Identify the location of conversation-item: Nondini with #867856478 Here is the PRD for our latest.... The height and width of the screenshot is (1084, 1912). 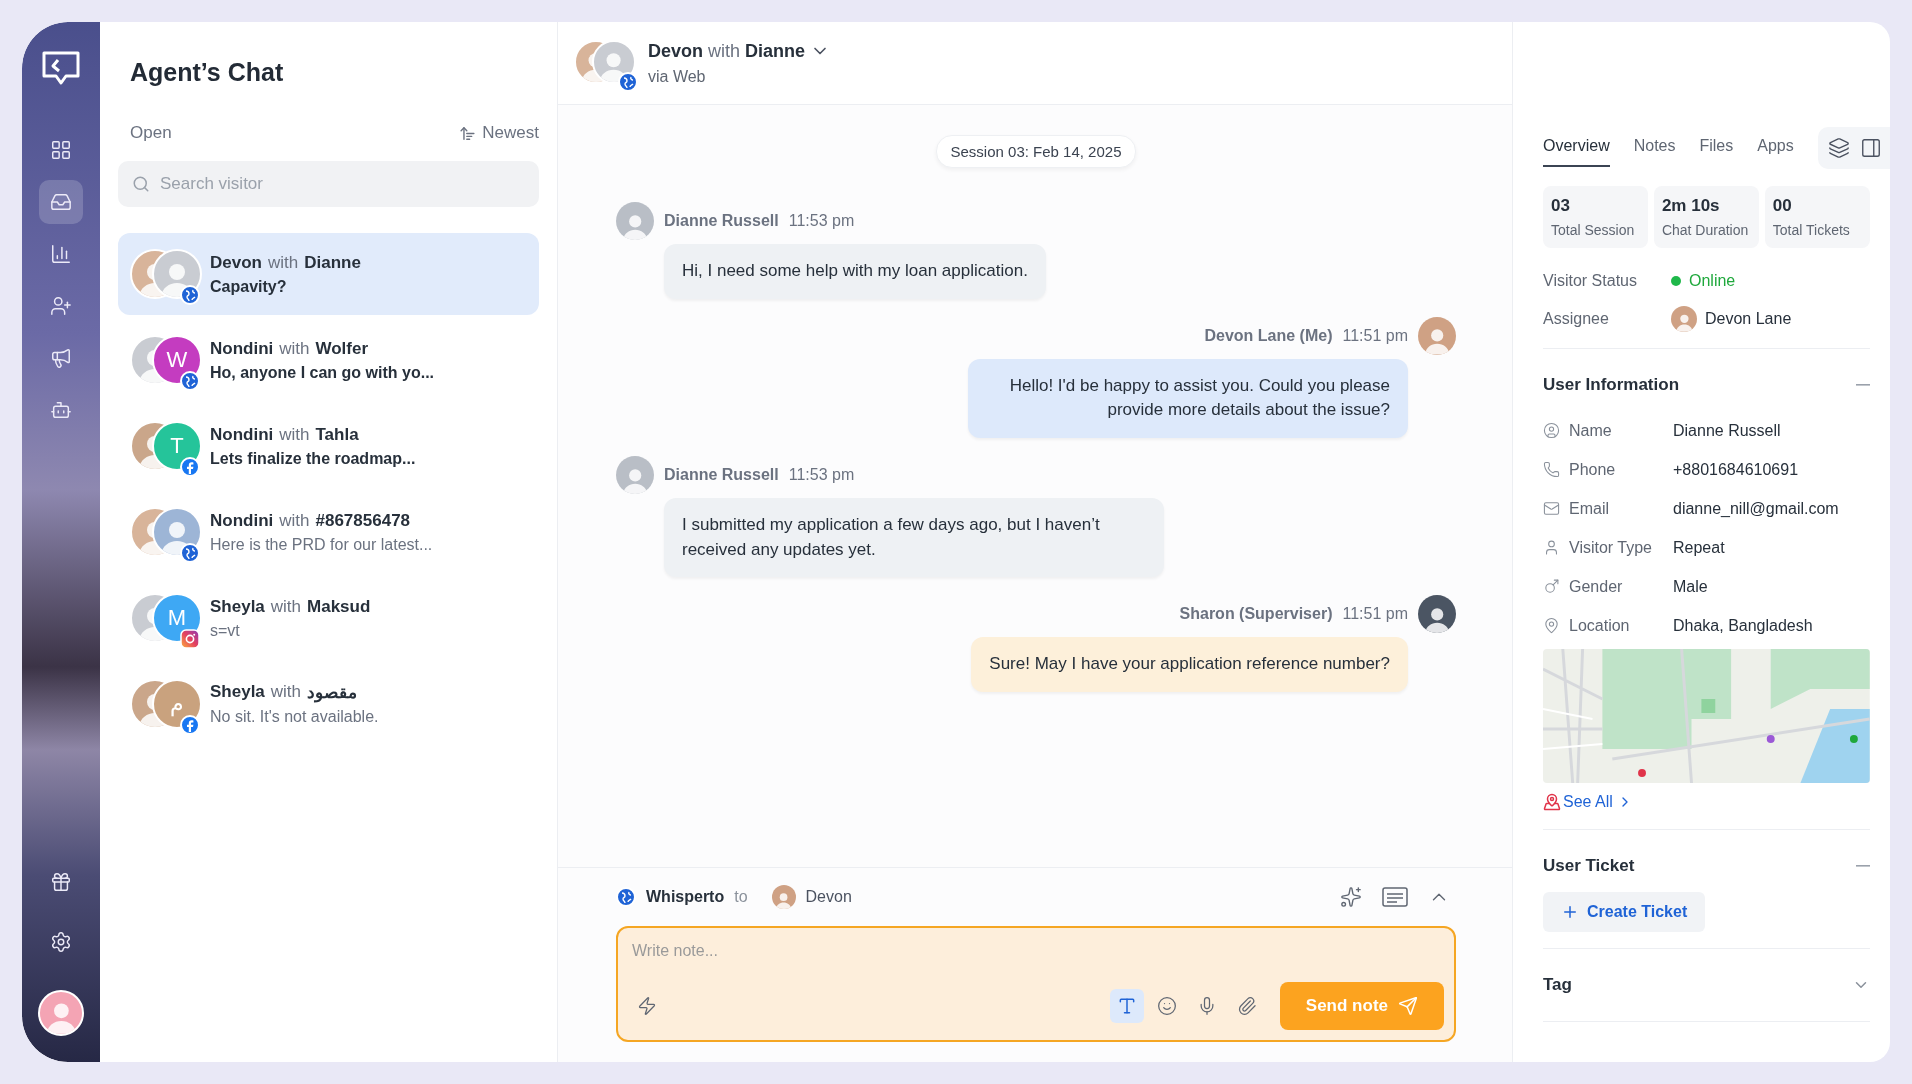
(328, 532).